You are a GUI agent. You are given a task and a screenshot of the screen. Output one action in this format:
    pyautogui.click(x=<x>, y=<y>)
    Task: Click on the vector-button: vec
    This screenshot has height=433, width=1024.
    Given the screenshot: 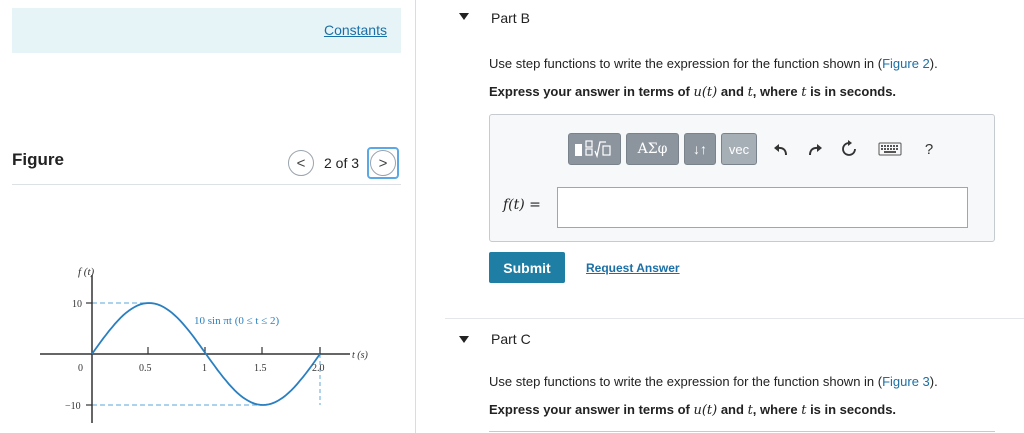 What is the action you would take?
    pyautogui.click(x=739, y=149)
    